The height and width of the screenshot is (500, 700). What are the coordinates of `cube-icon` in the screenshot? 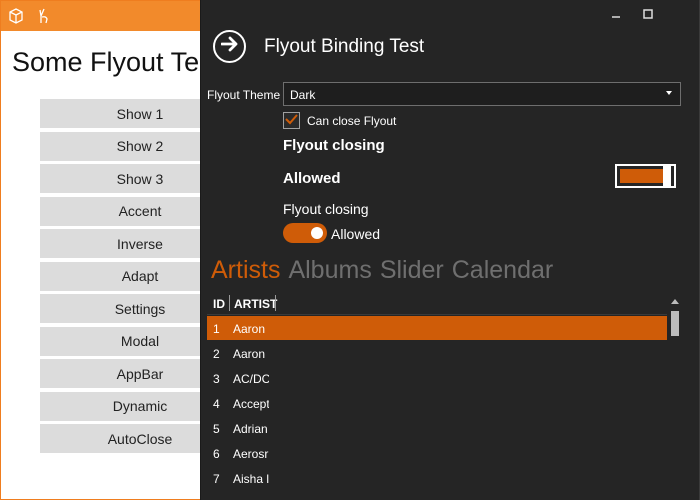 It's located at (16, 16).